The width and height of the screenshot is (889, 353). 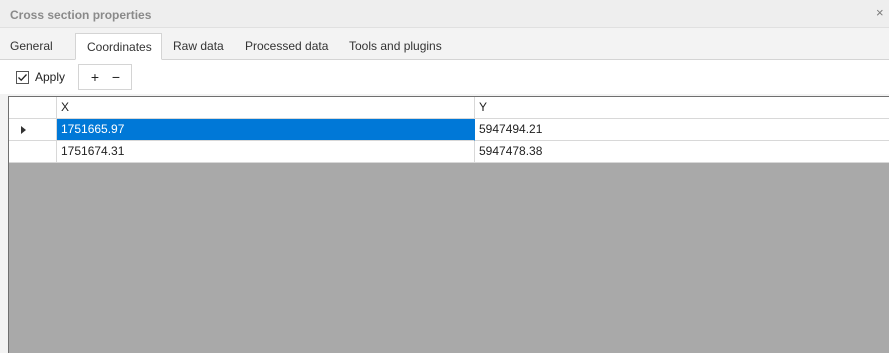 What do you see at coordinates (23, 130) in the screenshot?
I see `triangle-right-icon` at bounding box center [23, 130].